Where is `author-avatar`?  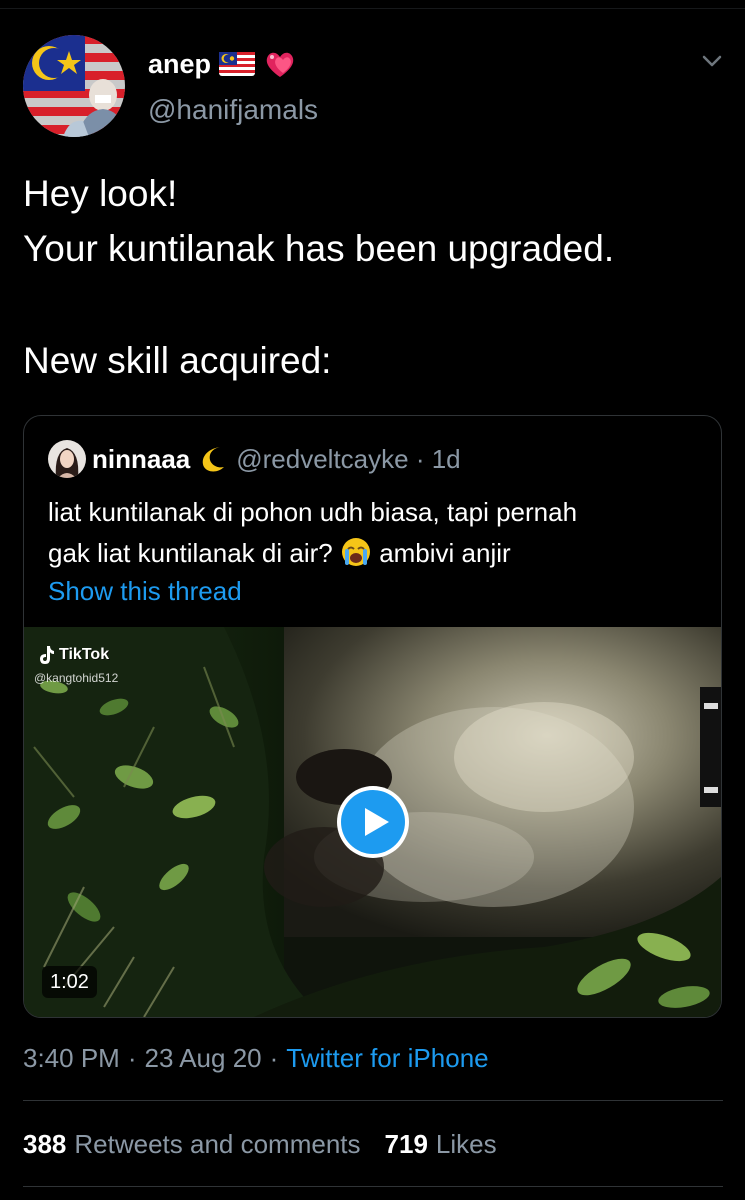
author-avatar is located at coordinates (74, 86).